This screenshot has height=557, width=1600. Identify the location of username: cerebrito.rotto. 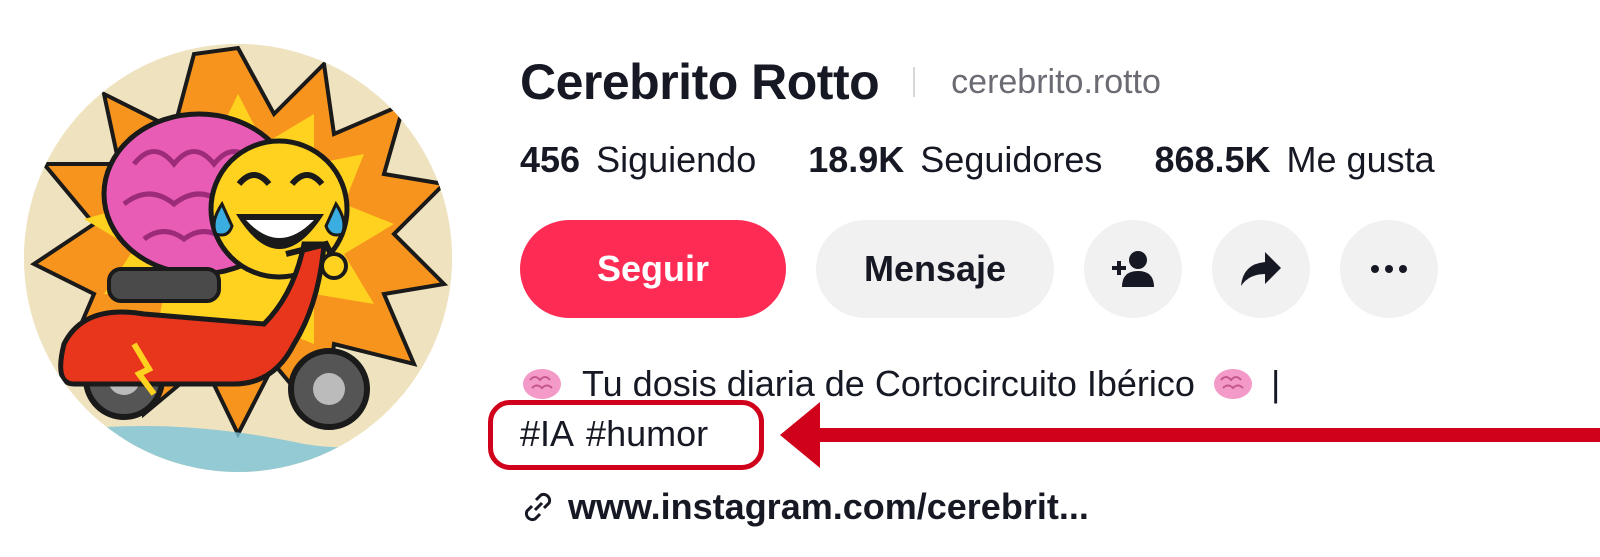
(1056, 81).